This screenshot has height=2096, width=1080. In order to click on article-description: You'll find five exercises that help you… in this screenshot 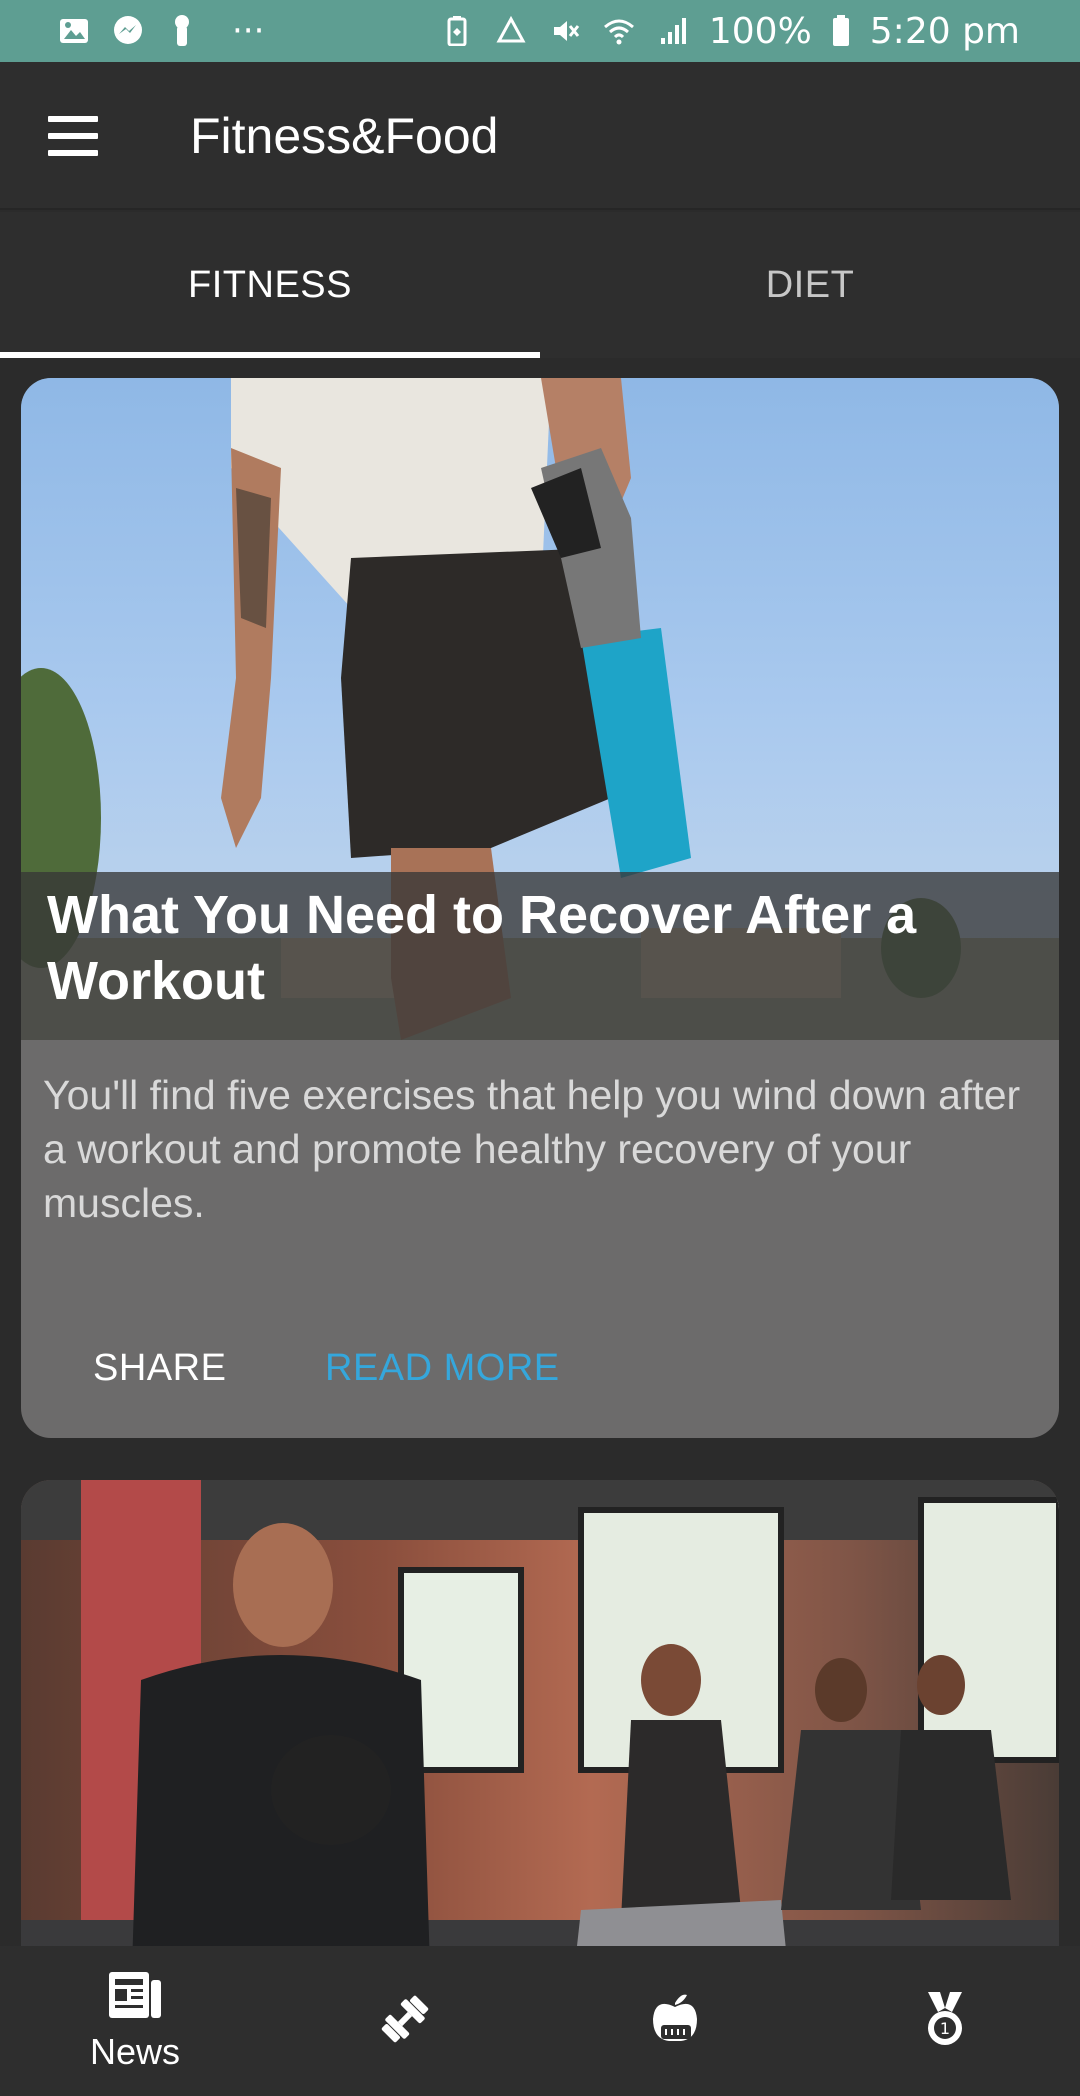, I will do `click(532, 1149)`.